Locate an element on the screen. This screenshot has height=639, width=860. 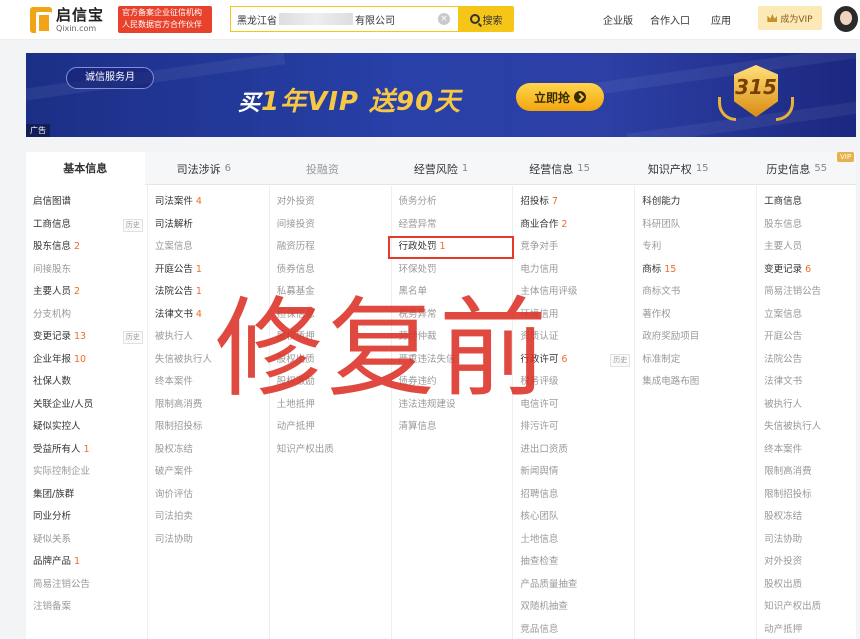
category-item: 股权激励 is located at coordinates (330, 382).